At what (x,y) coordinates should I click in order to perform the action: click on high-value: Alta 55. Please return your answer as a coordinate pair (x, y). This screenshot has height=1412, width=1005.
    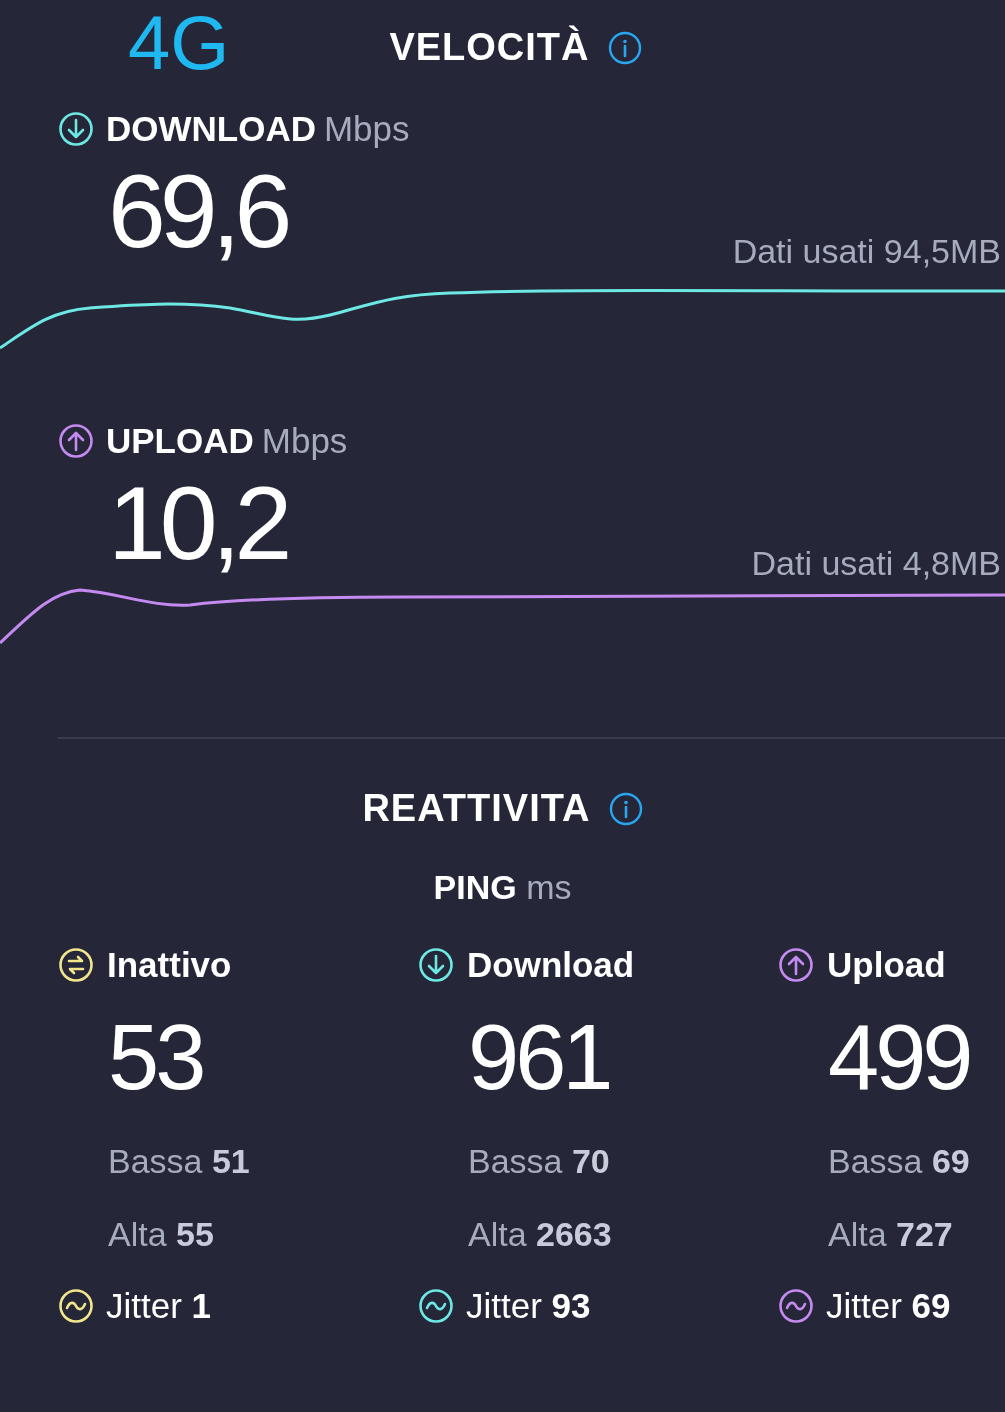
    Looking at the image, I should click on (161, 1235).